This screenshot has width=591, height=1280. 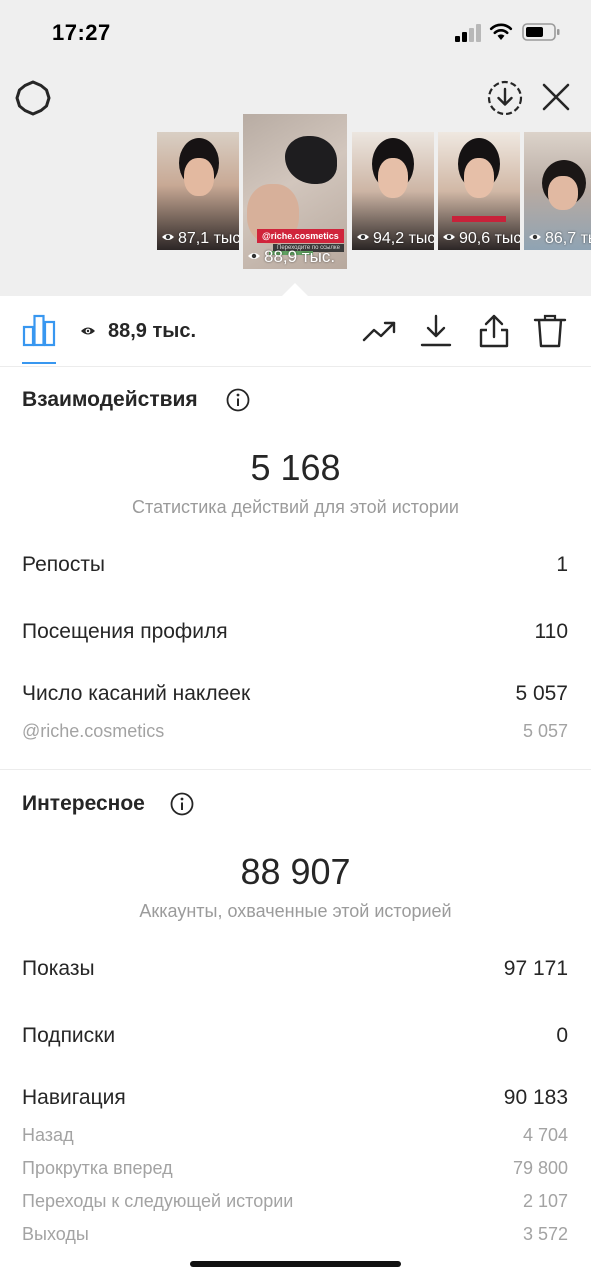 I want to click on stat-subrow-forward: Прокрутка вперед 79 800, so click(x=295, y=1168).